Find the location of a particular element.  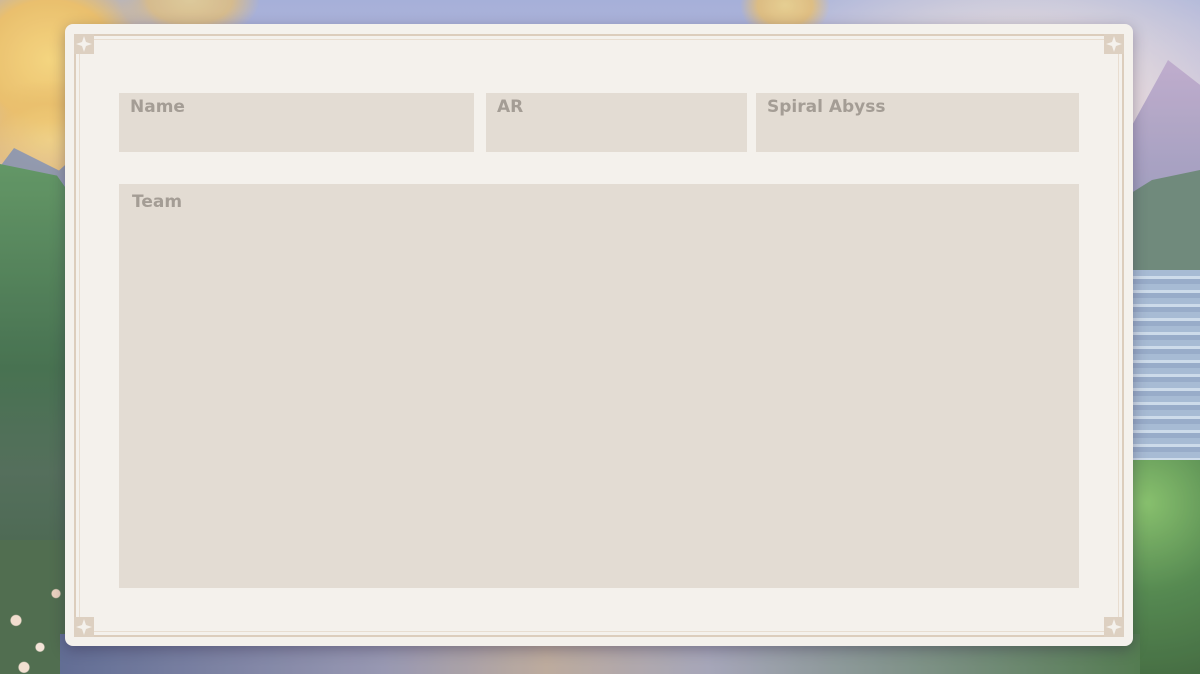

spiral-abyss-field: Spiral Abyss is located at coordinates (917, 122).